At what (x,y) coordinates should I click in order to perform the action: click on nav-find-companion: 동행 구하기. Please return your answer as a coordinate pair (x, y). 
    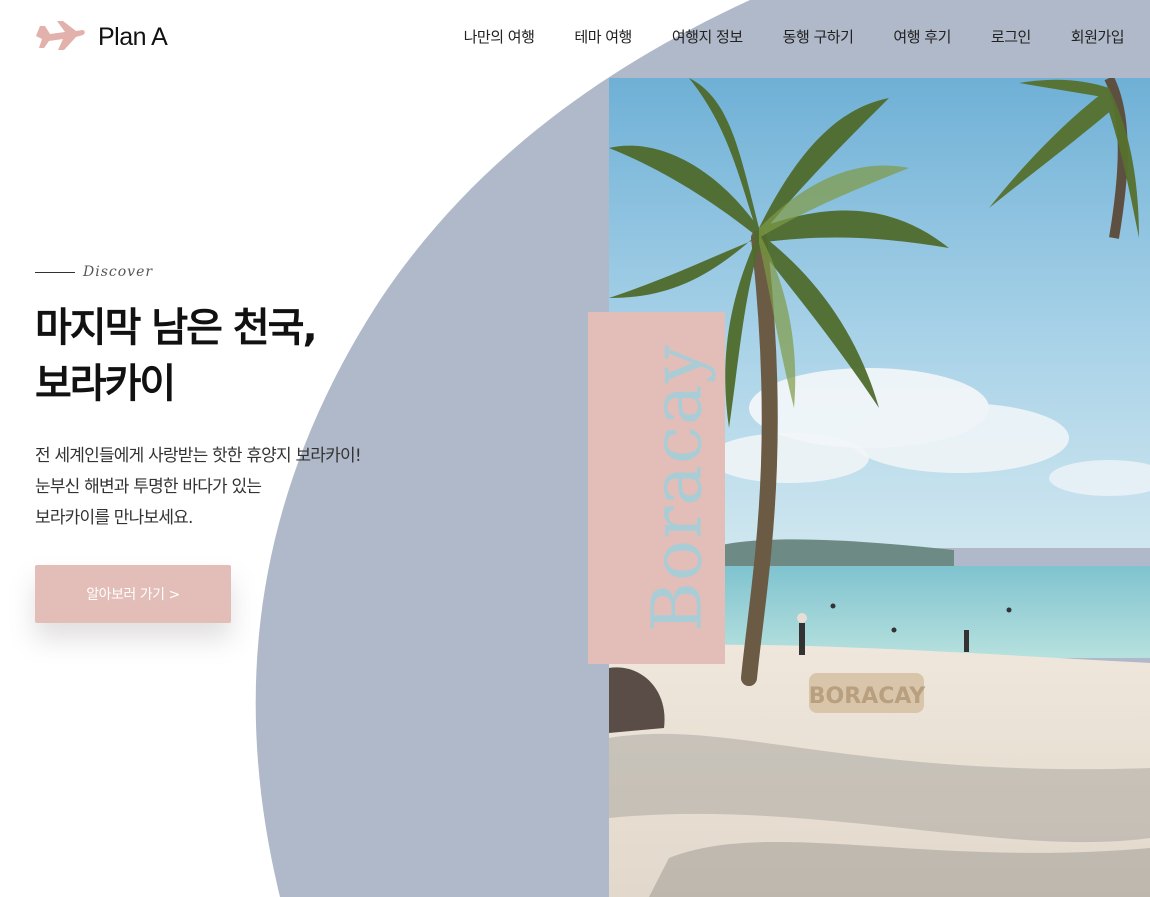
    Looking at the image, I should click on (818, 36).